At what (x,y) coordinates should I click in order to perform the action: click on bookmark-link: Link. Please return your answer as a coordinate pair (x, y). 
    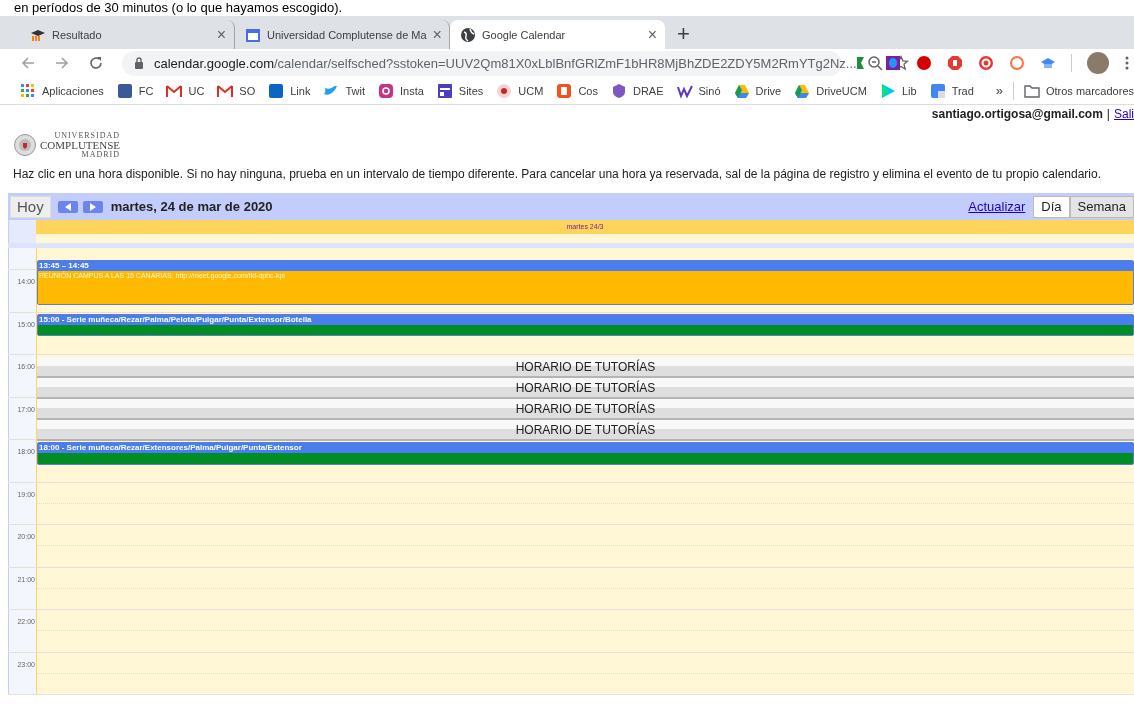
    Looking at the image, I should click on (289, 90).